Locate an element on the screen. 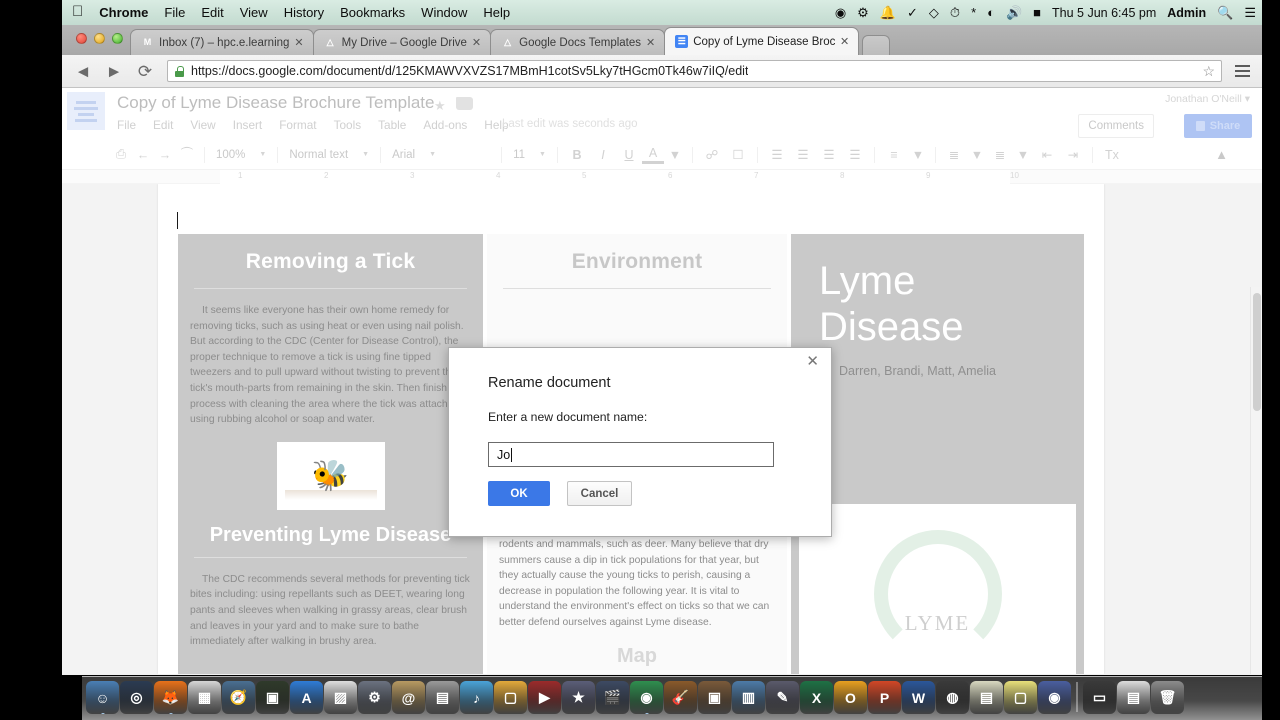 This screenshot has width=1280, height=720. cancel-button: Cancel is located at coordinates (599, 493).